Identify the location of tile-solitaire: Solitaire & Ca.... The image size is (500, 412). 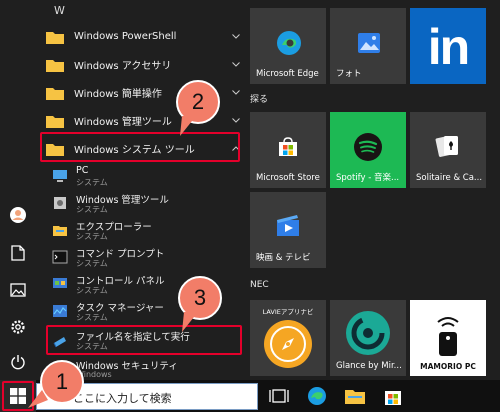
(448, 150).